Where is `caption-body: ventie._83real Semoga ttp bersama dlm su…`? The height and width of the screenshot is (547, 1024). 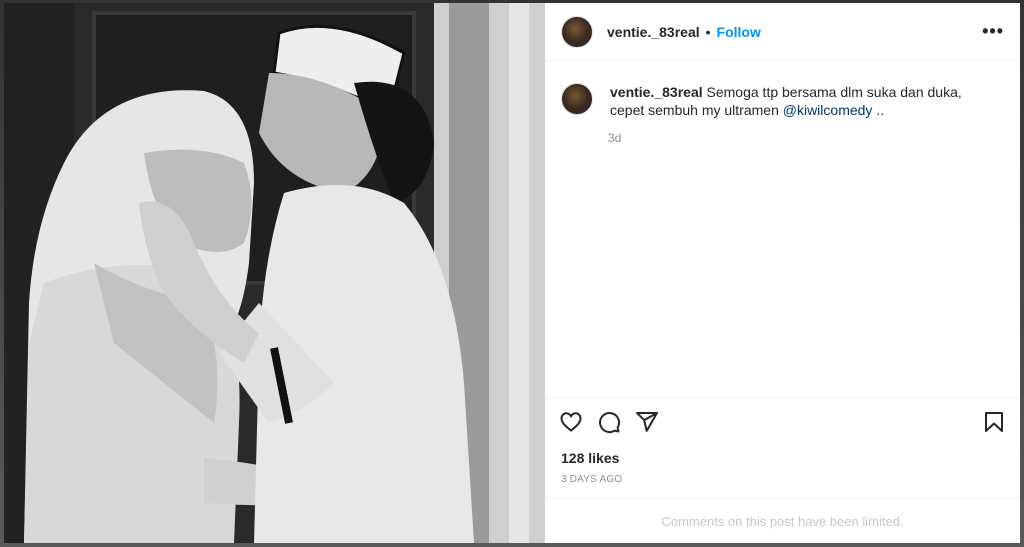 caption-body: ventie._83real Semoga ttp bersama dlm su… is located at coordinates (800, 101).